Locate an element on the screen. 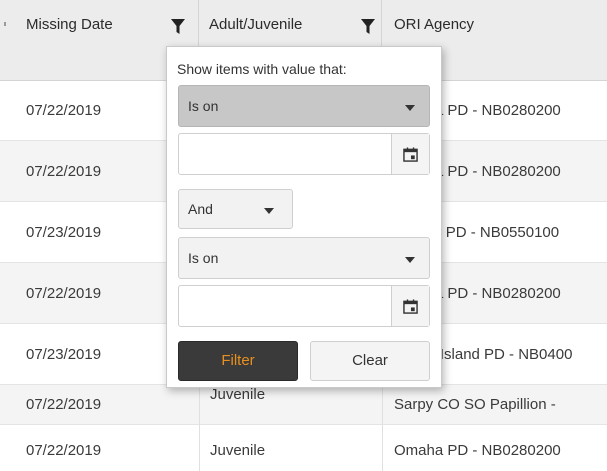  column-header-label: Adult/Juvenile is located at coordinates (256, 24).